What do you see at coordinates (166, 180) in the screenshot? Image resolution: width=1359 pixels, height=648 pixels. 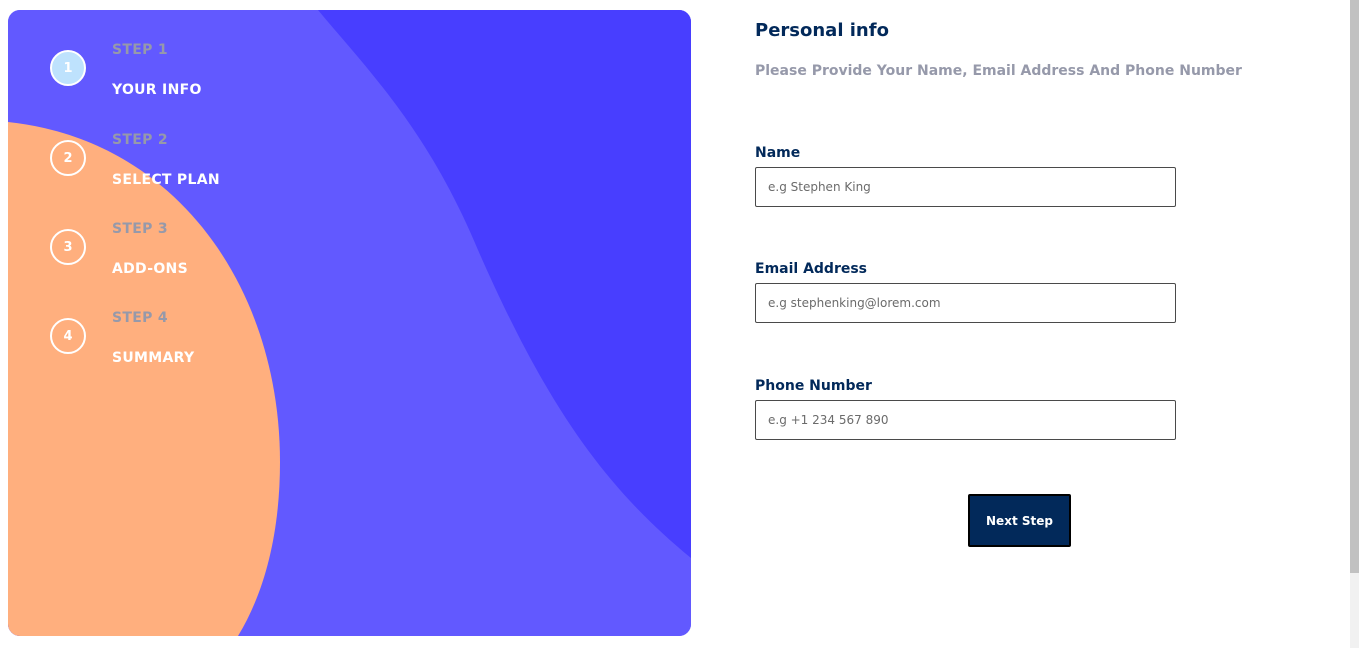 I see `step-title-2: SELECT PLAN` at bounding box center [166, 180].